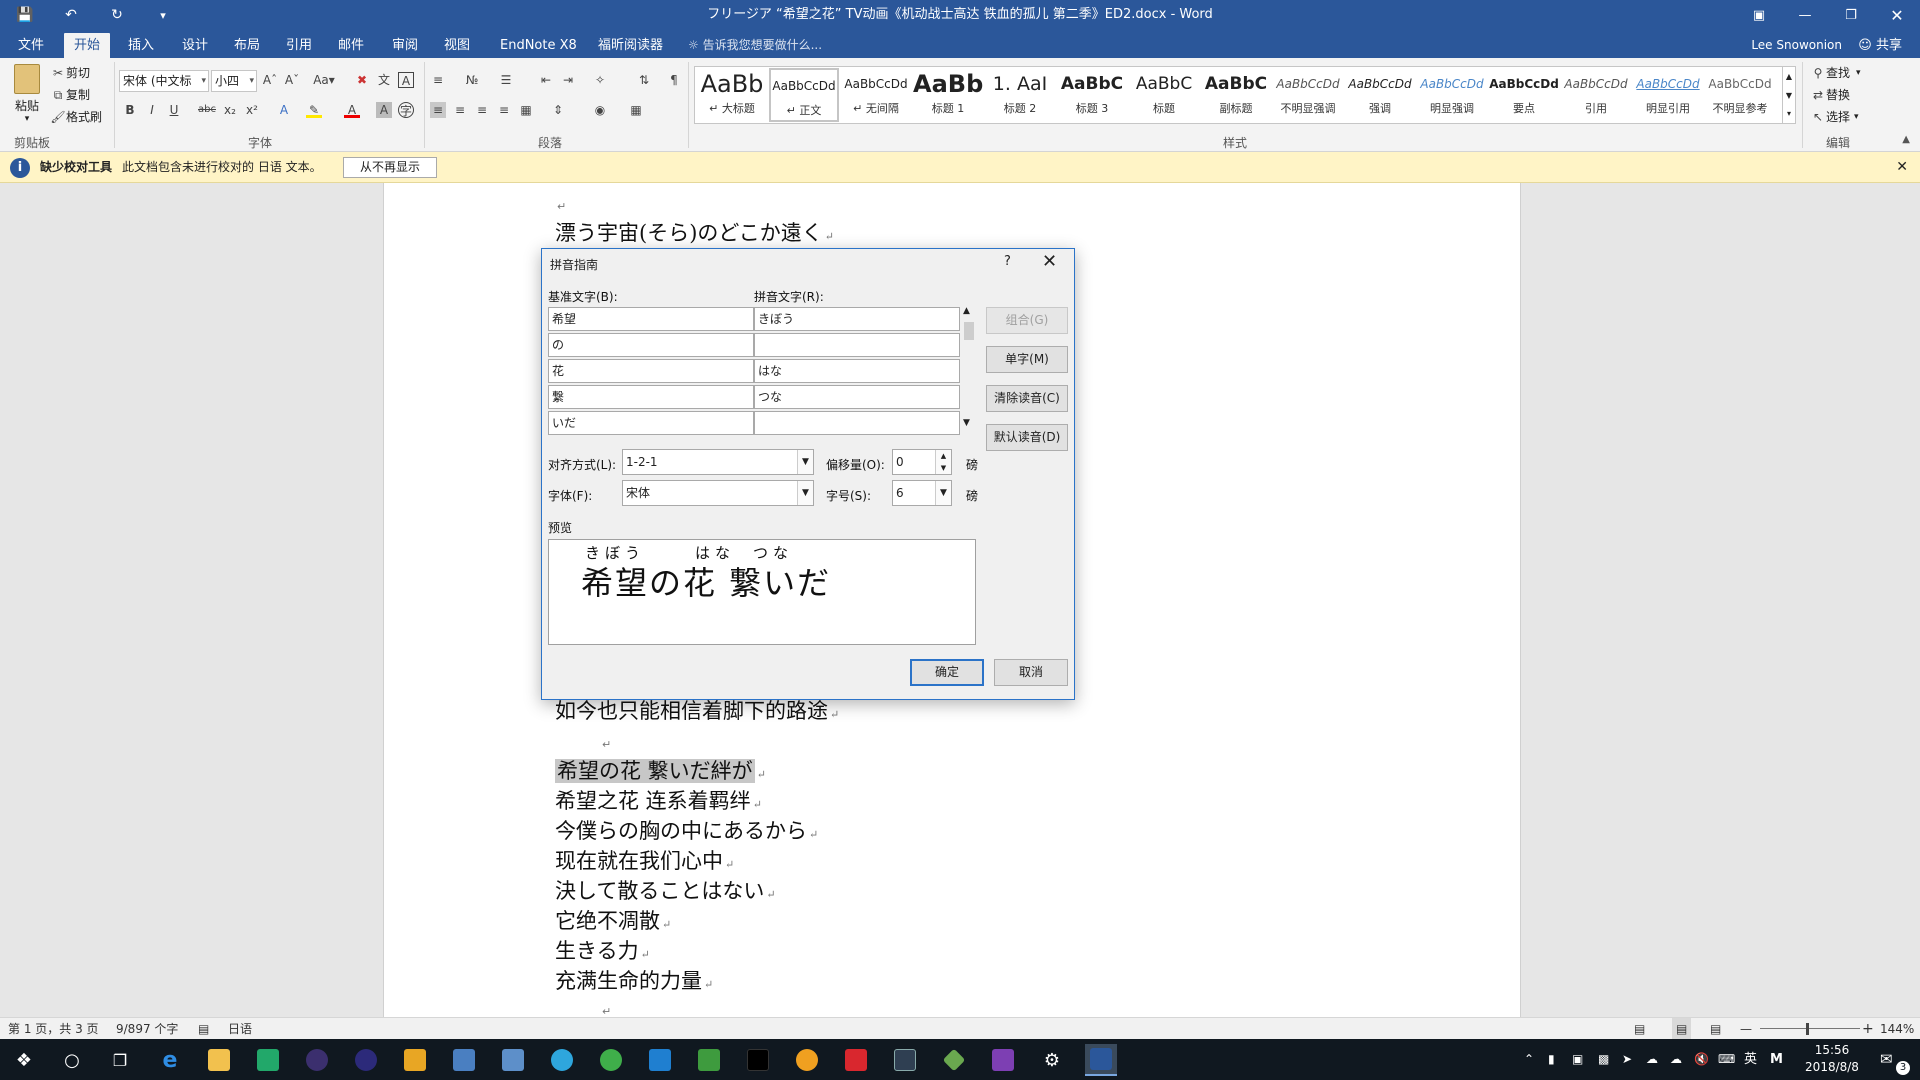 The image size is (1920, 1080). What do you see at coordinates (299, 45) in the screenshot?
I see `tab-references: 引用` at bounding box center [299, 45].